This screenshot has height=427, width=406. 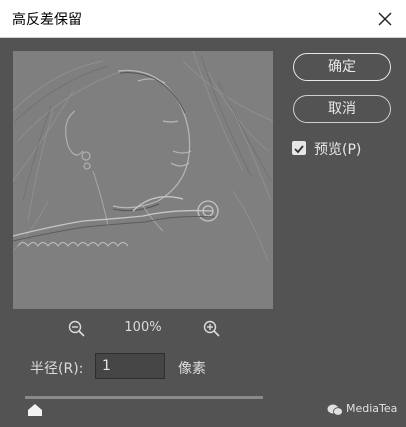 I want to click on cancel-button: 取消, so click(x=342, y=109).